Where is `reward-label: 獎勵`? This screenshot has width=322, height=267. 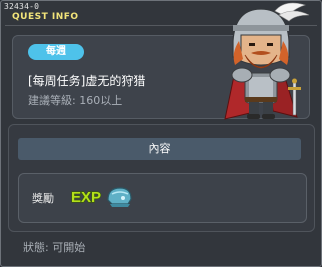 reward-label: 獎勵 is located at coordinates (43, 198).